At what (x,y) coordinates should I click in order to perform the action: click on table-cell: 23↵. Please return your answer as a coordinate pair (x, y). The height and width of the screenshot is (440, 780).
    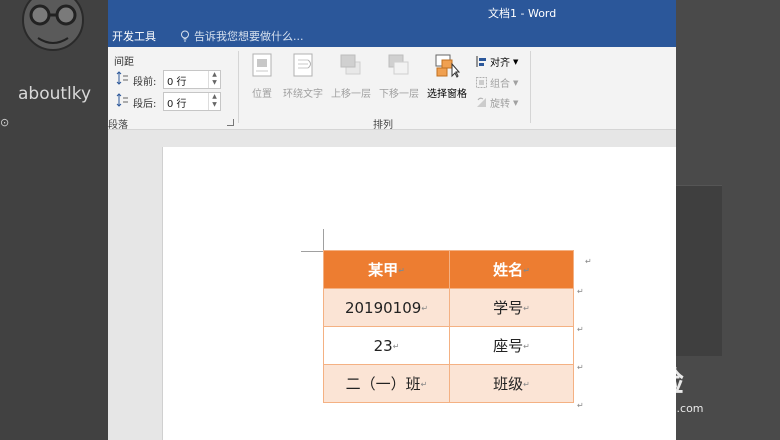
    Looking at the image, I should click on (386, 345).